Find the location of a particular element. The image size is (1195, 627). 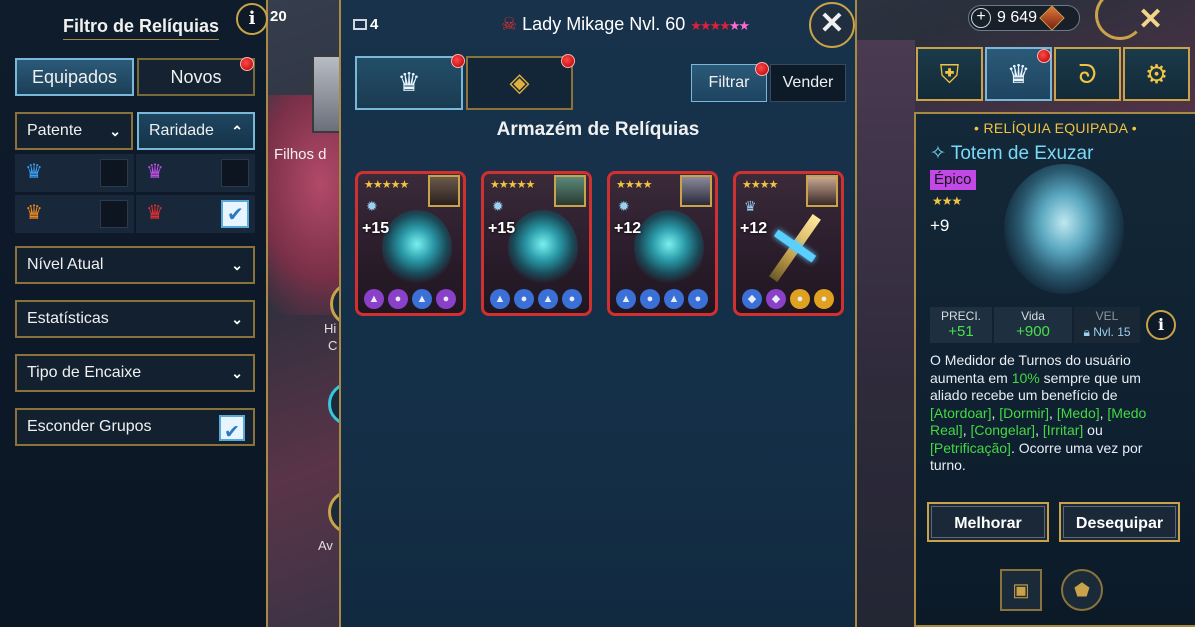

filter-info-button: i is located at coordinates (252, 19).